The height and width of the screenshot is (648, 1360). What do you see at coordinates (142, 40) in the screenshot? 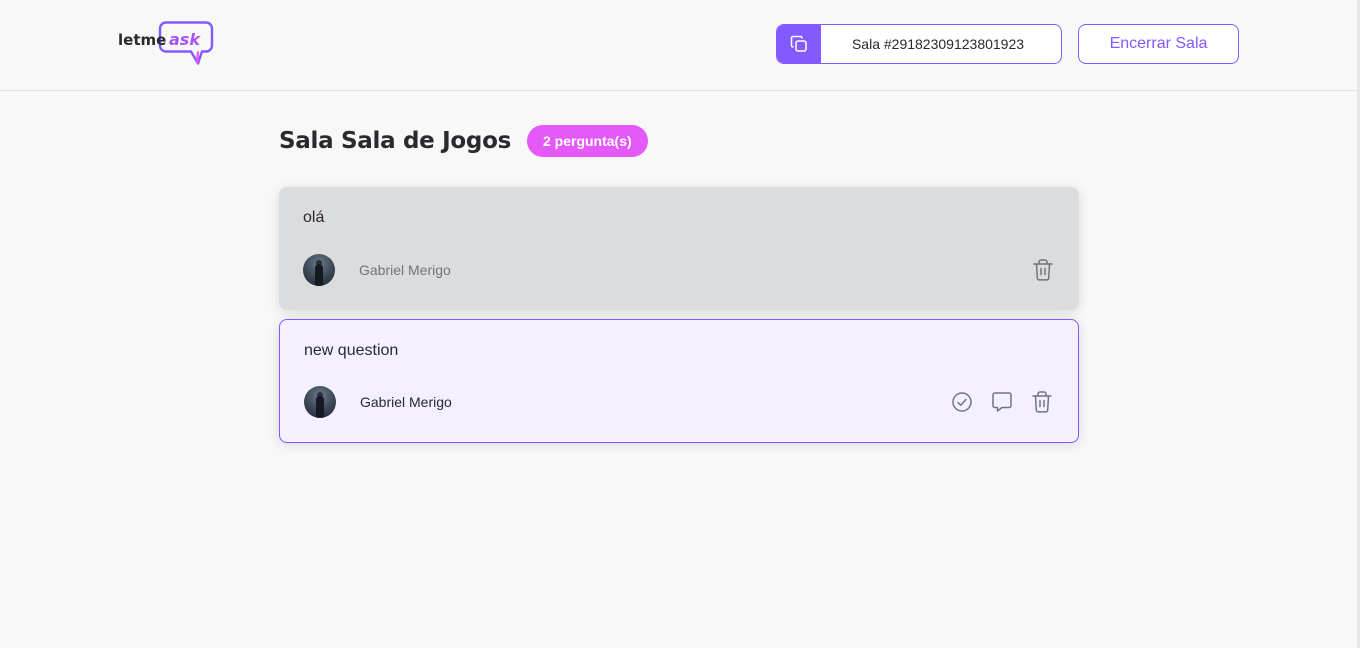
I see `logo-text-letme: letme` at bounding box center [142, 40].